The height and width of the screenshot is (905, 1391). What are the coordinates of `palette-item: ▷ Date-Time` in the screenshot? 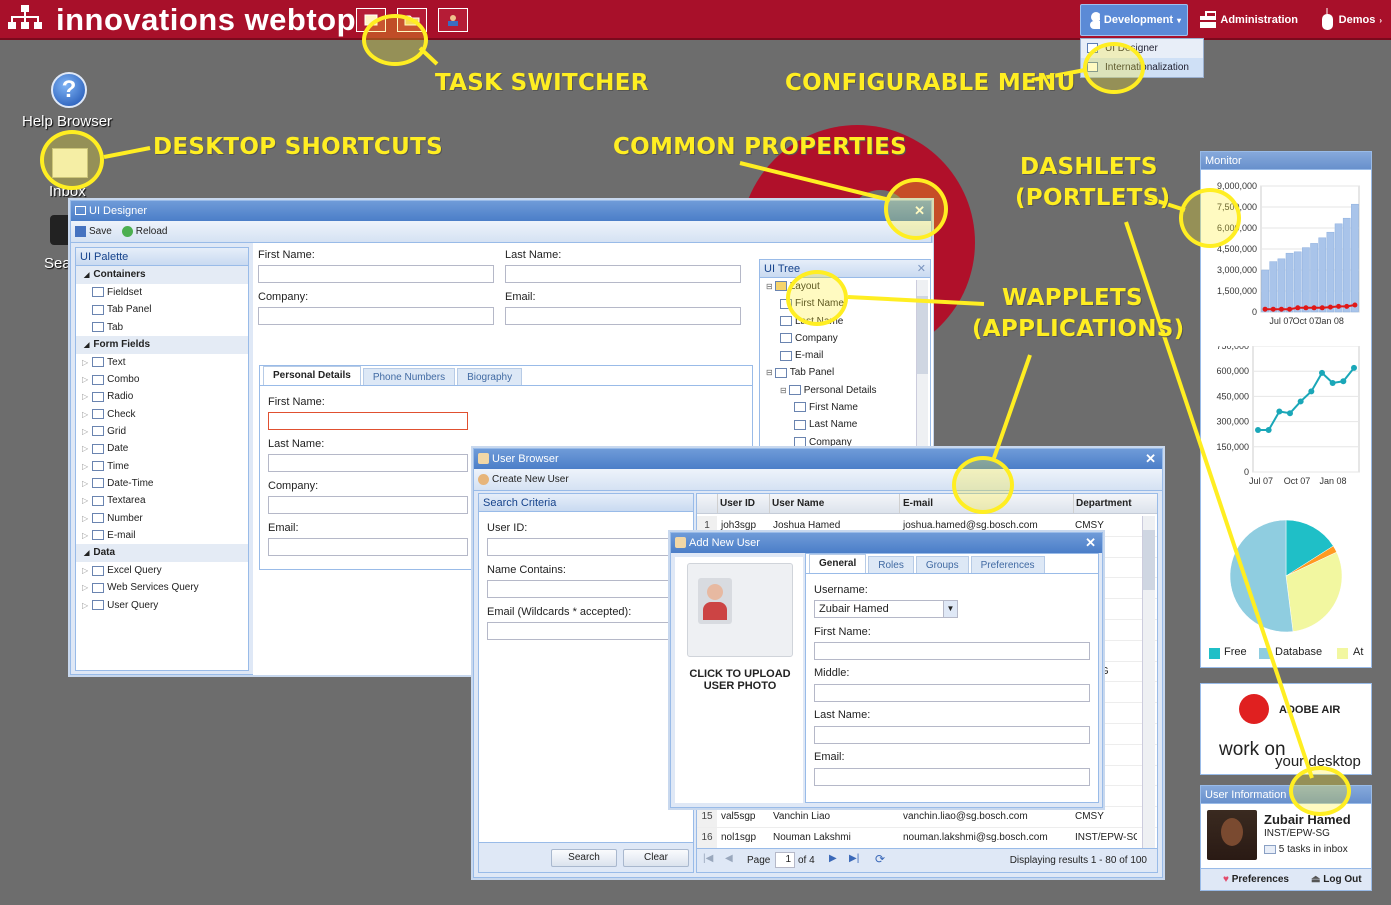 It's located at (162, 483).